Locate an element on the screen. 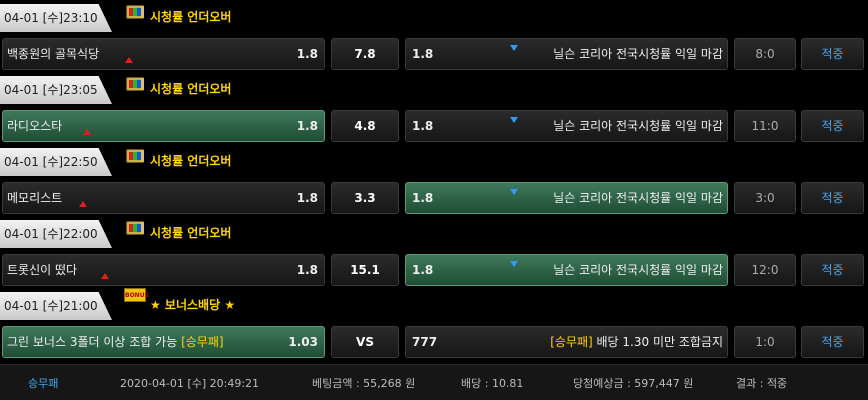  summary-bet-type: 승무패 is located at coordinates (43, 383).